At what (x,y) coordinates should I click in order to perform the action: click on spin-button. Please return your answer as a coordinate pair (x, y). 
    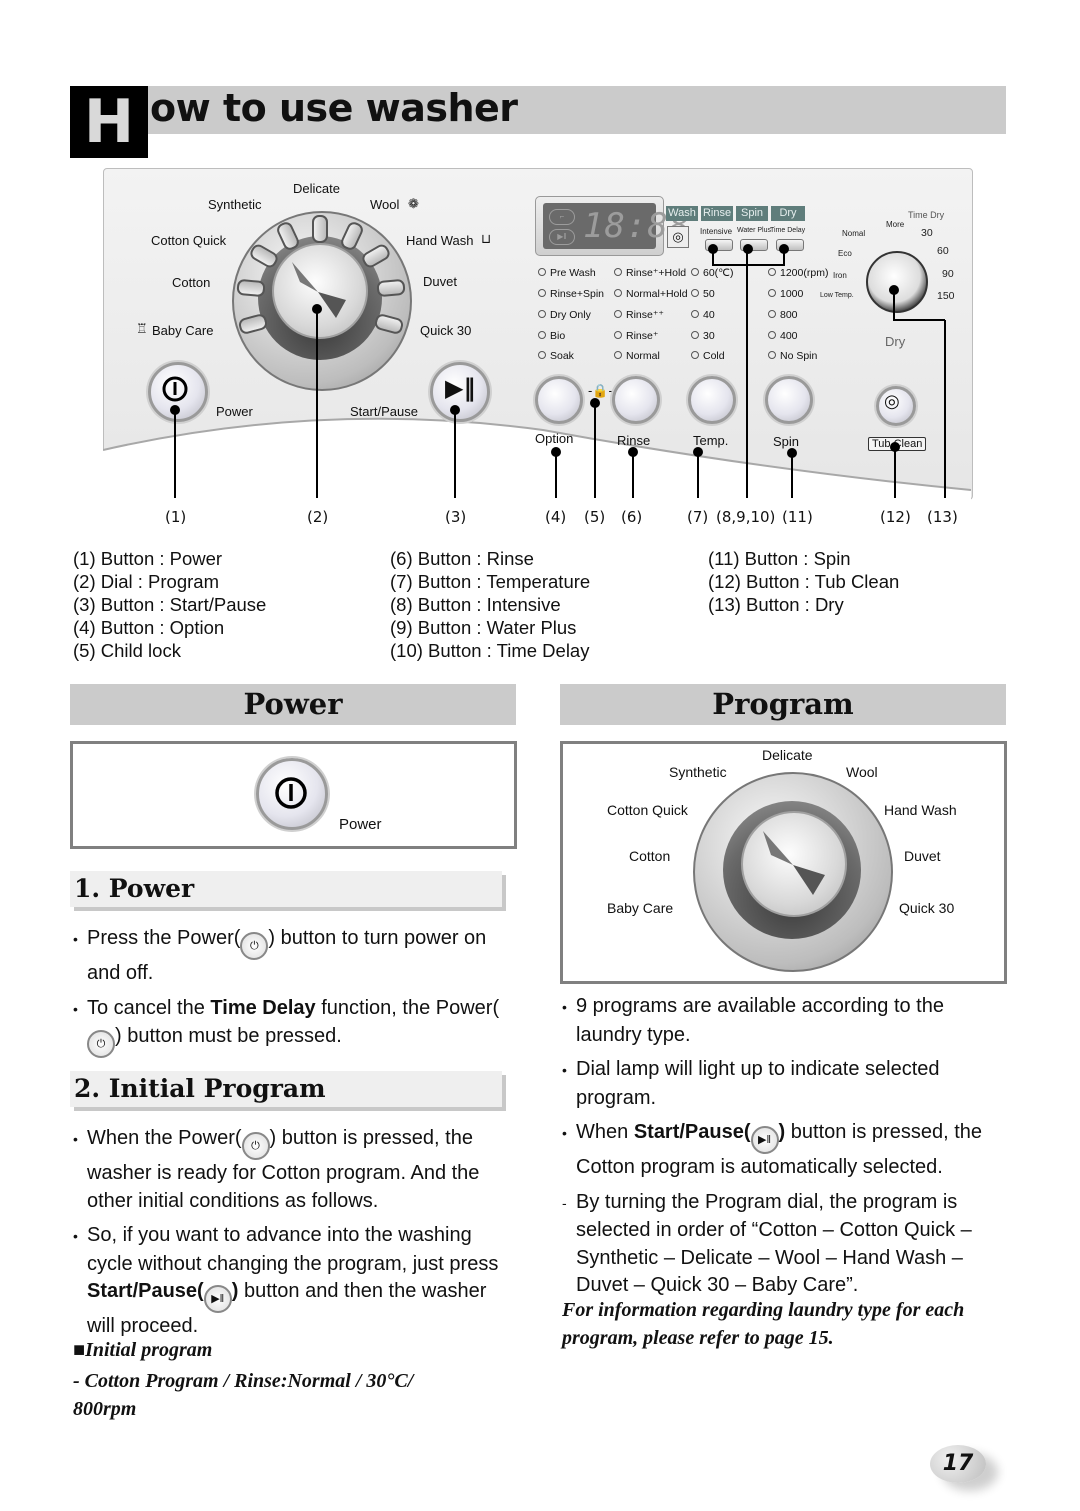
    Looking at the image, I should click on (789, 400).